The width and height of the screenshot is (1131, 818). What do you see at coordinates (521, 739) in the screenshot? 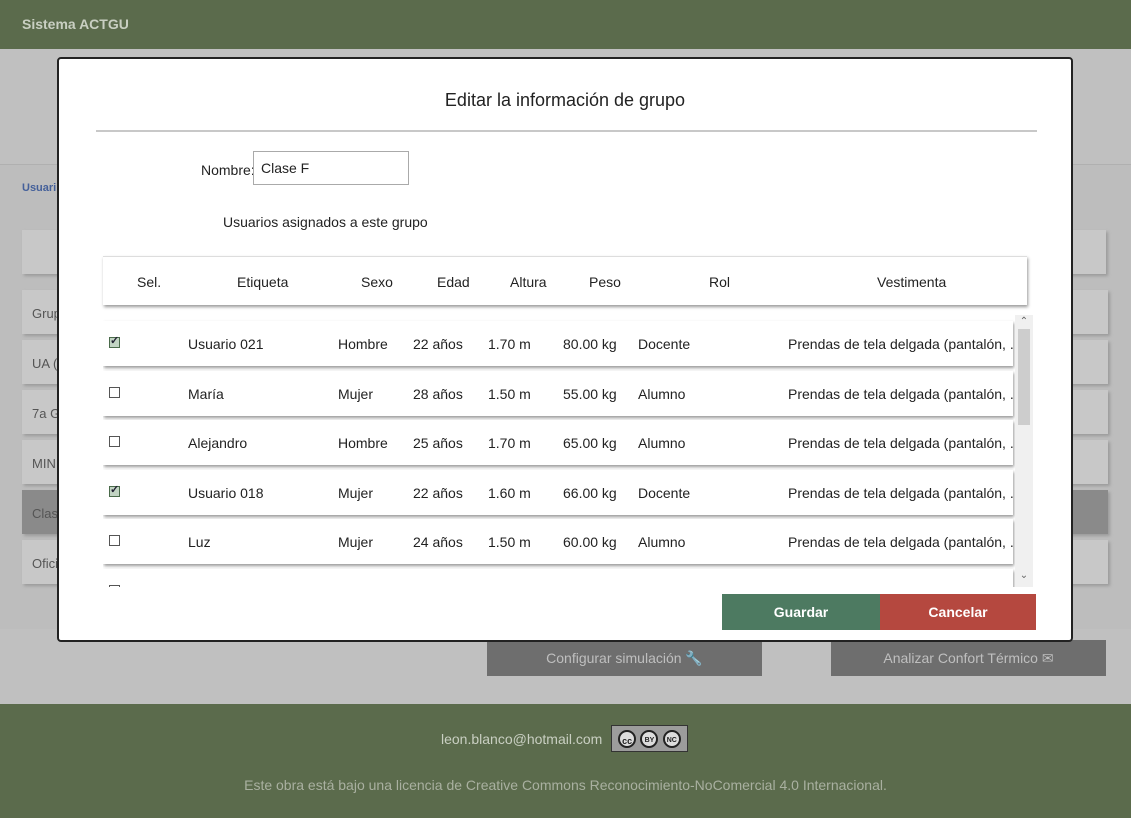
I see `footer-email: leon.blanco@hotmail.com` at bounding box center [521, 739].